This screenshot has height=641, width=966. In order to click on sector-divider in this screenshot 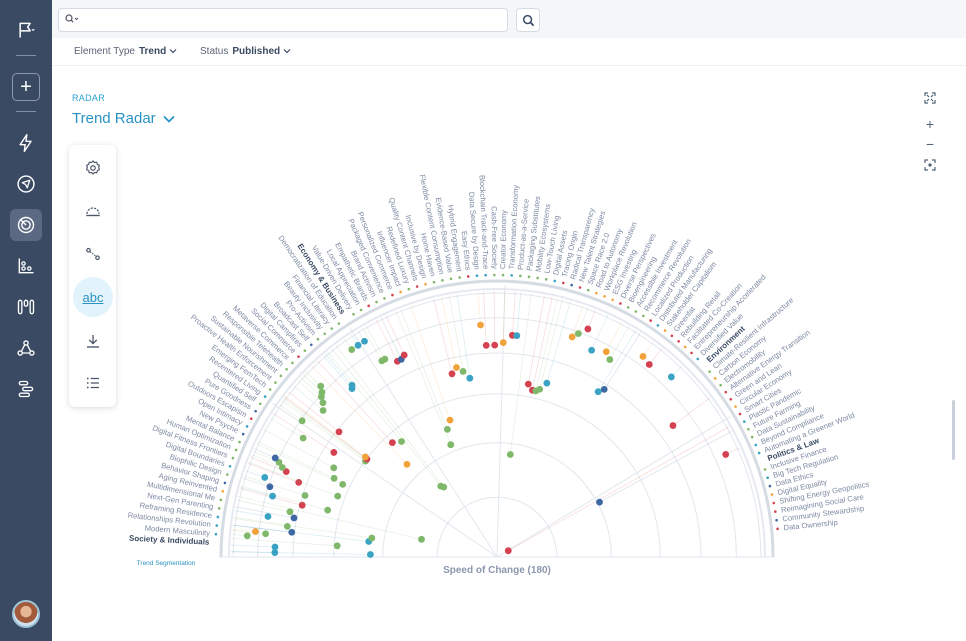, I will do `click(423, 442)`.